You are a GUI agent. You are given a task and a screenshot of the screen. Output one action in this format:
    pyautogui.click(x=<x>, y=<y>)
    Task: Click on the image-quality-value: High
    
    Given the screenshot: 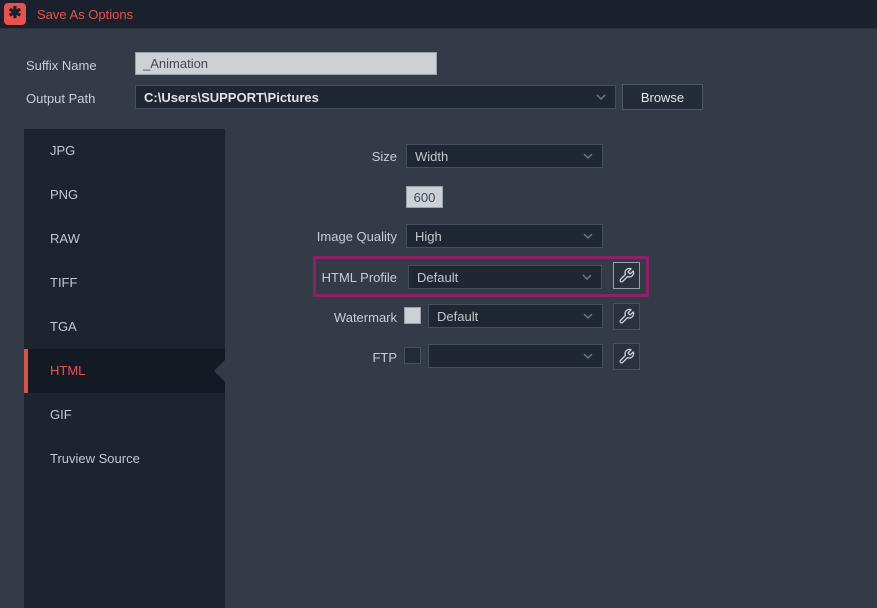 What is the action you would take?
    pyautogui.click(x=428, y=236)
    